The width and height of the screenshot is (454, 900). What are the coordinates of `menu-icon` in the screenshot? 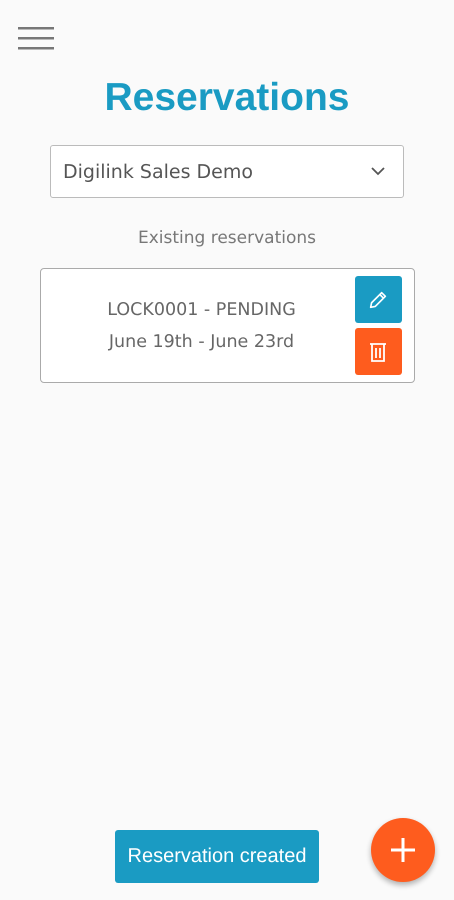 It's located at (36, 38).